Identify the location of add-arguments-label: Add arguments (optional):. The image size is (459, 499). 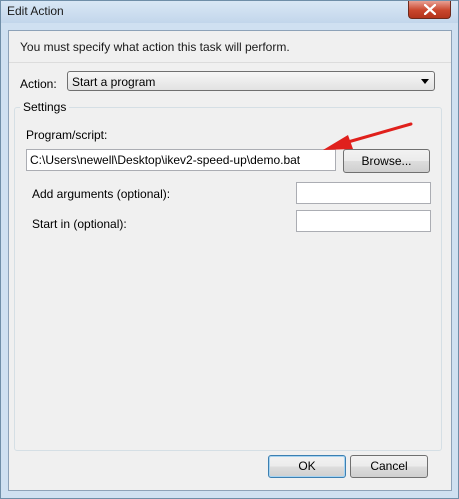
(101, 194).